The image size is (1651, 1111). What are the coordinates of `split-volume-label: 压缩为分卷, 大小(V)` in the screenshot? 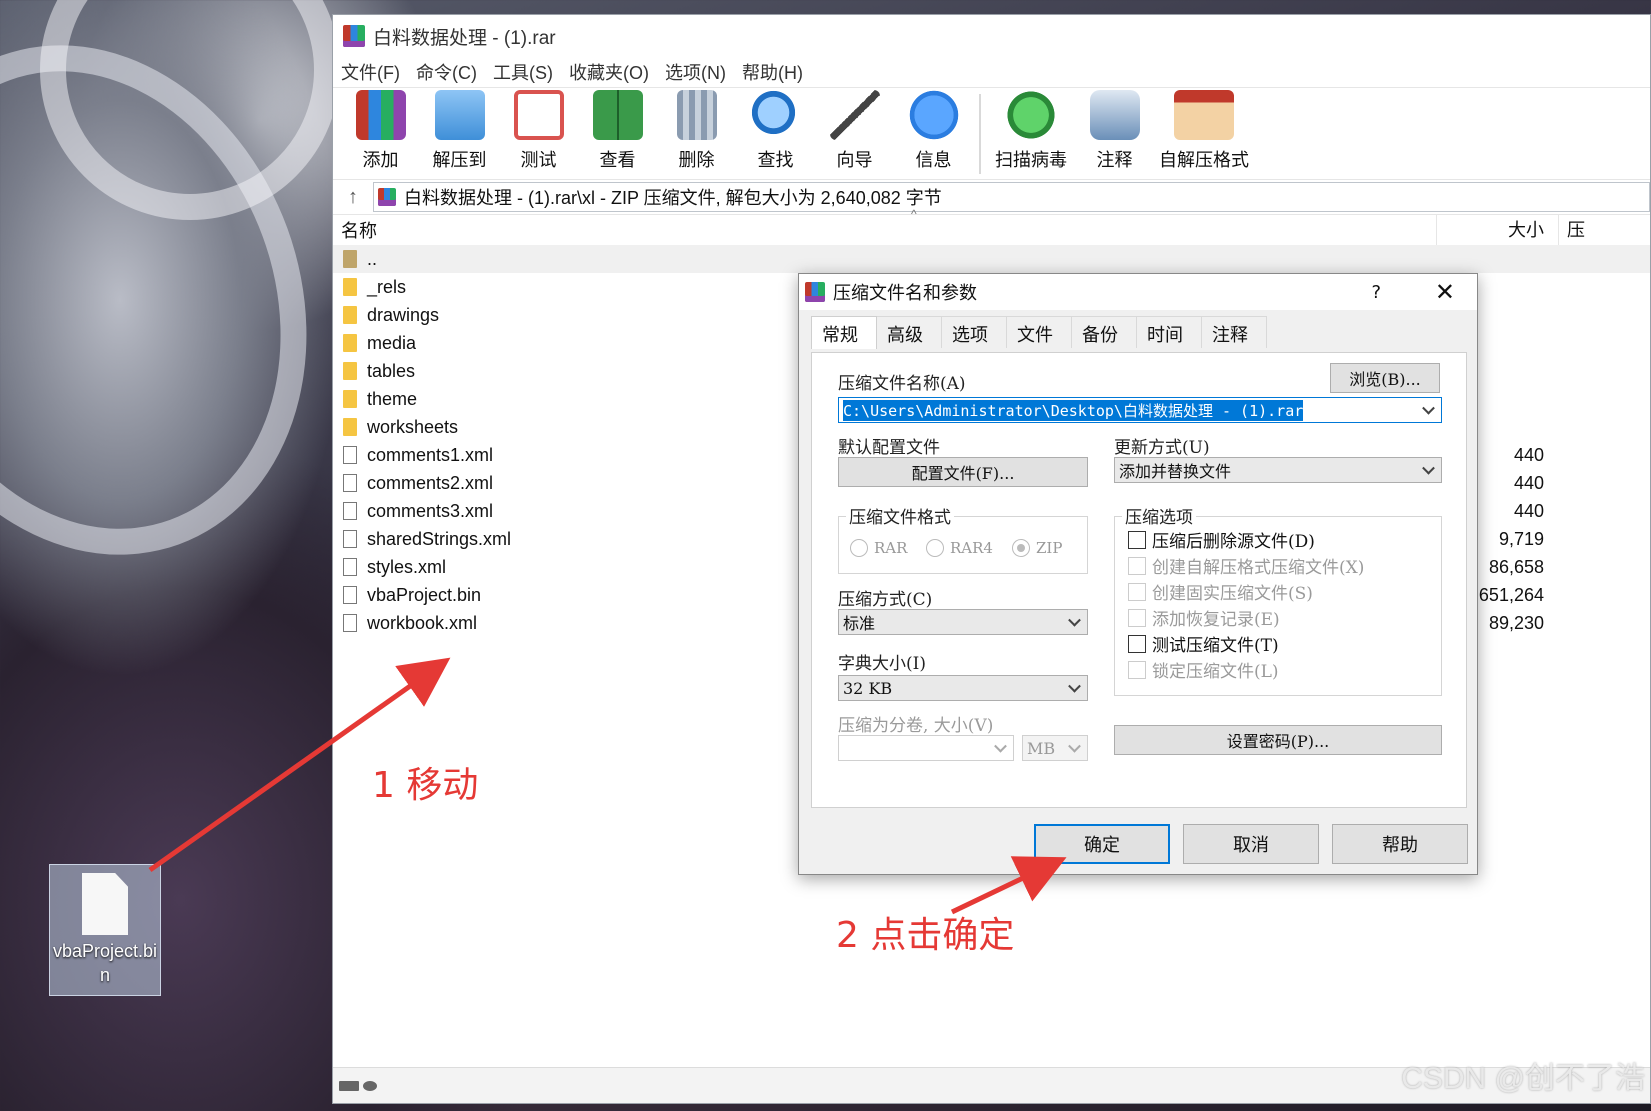 It's located at (916, 726).